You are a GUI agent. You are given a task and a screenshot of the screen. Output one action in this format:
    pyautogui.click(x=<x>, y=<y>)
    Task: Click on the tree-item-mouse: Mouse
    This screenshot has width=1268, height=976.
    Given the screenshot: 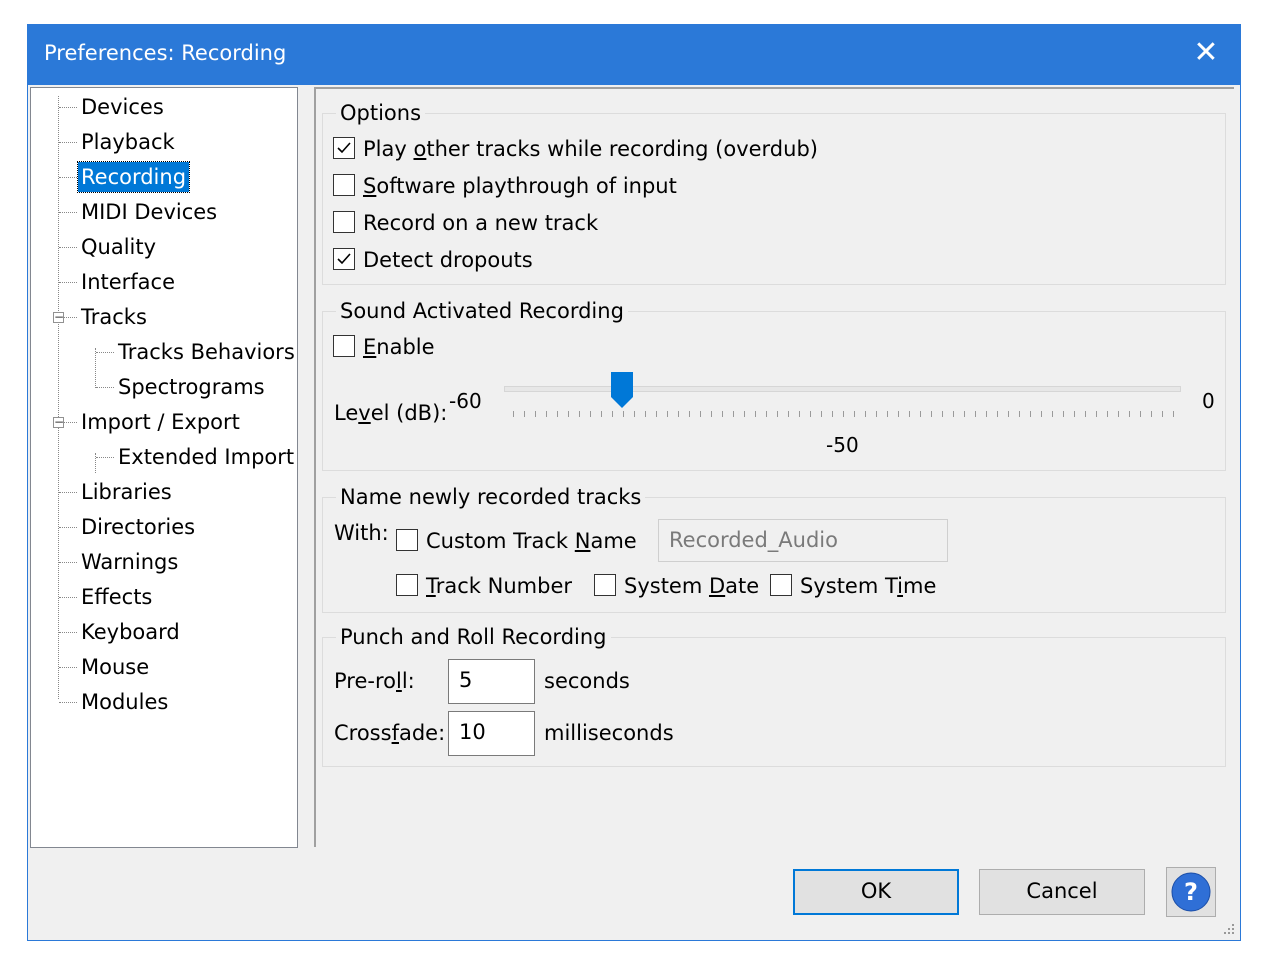 What is the action you would take?
    pyautogui.click(x=115, y=667)
    